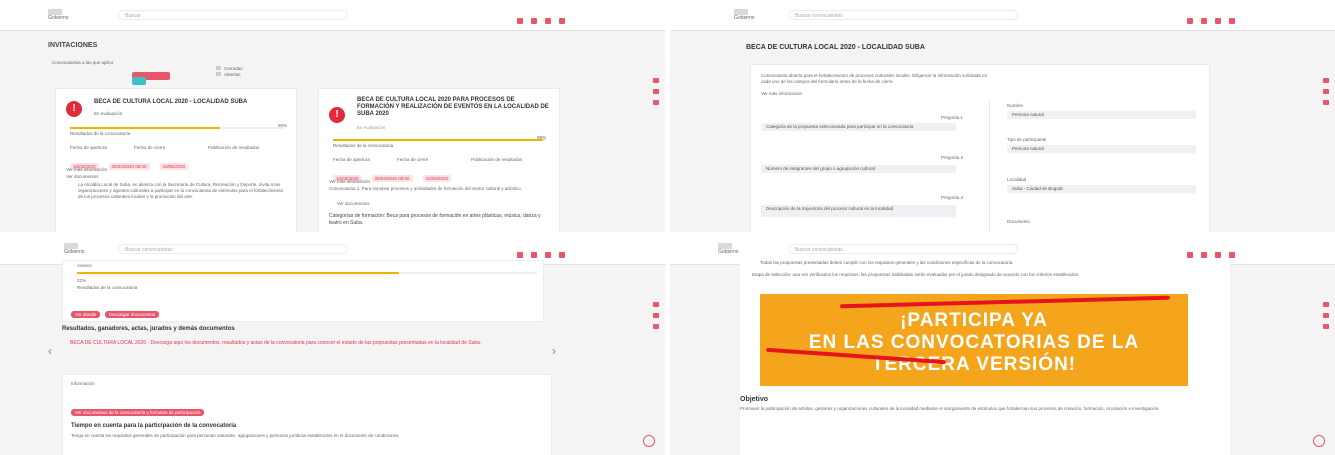 Image resolution: width=1335 pixels, height=455 pixels. I want to click on search-input: Buscar, so click(233, 15).